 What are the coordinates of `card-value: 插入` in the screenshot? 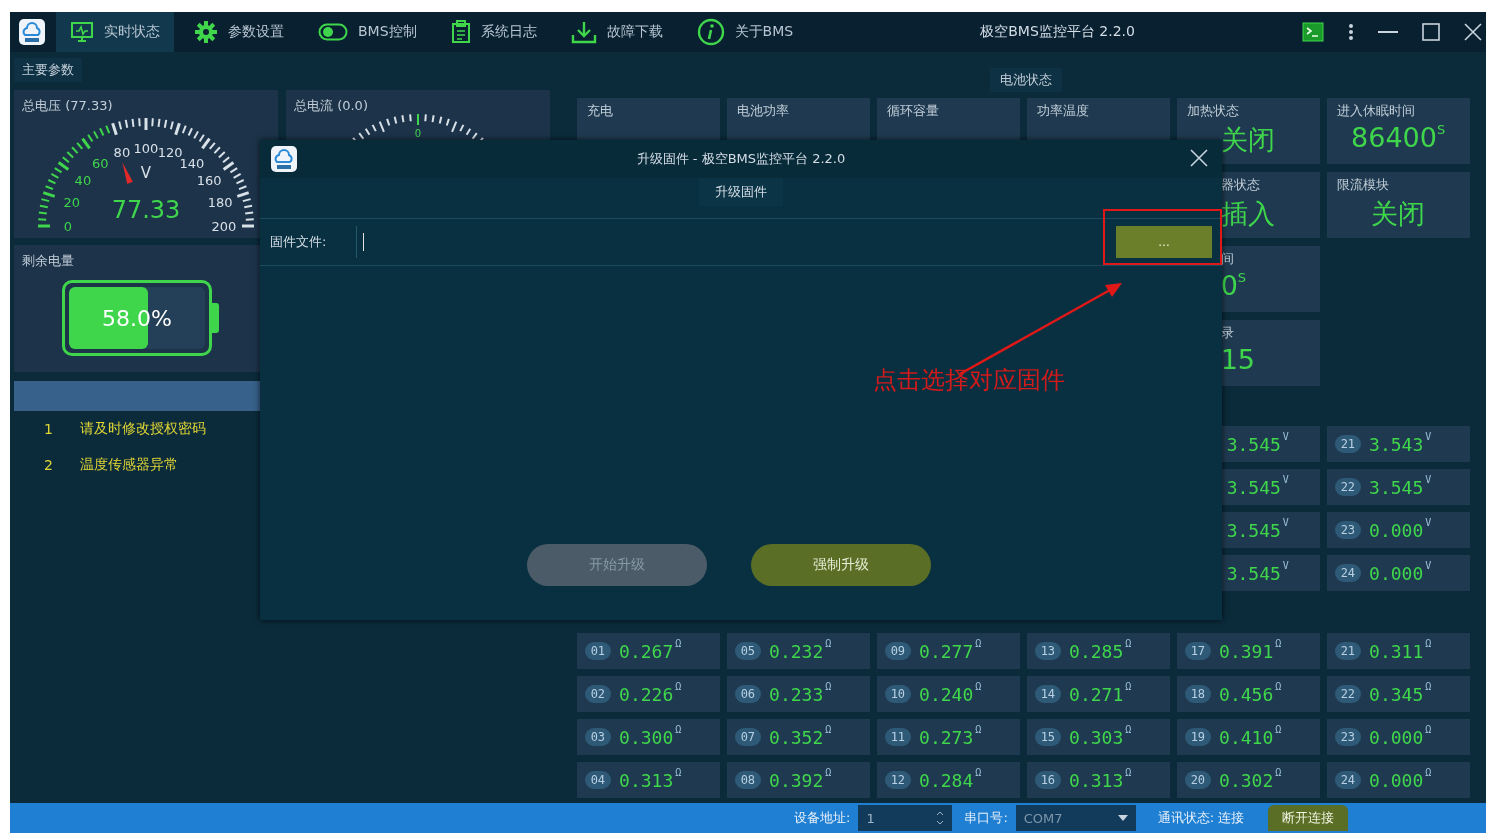 It's located at (1248, 214).